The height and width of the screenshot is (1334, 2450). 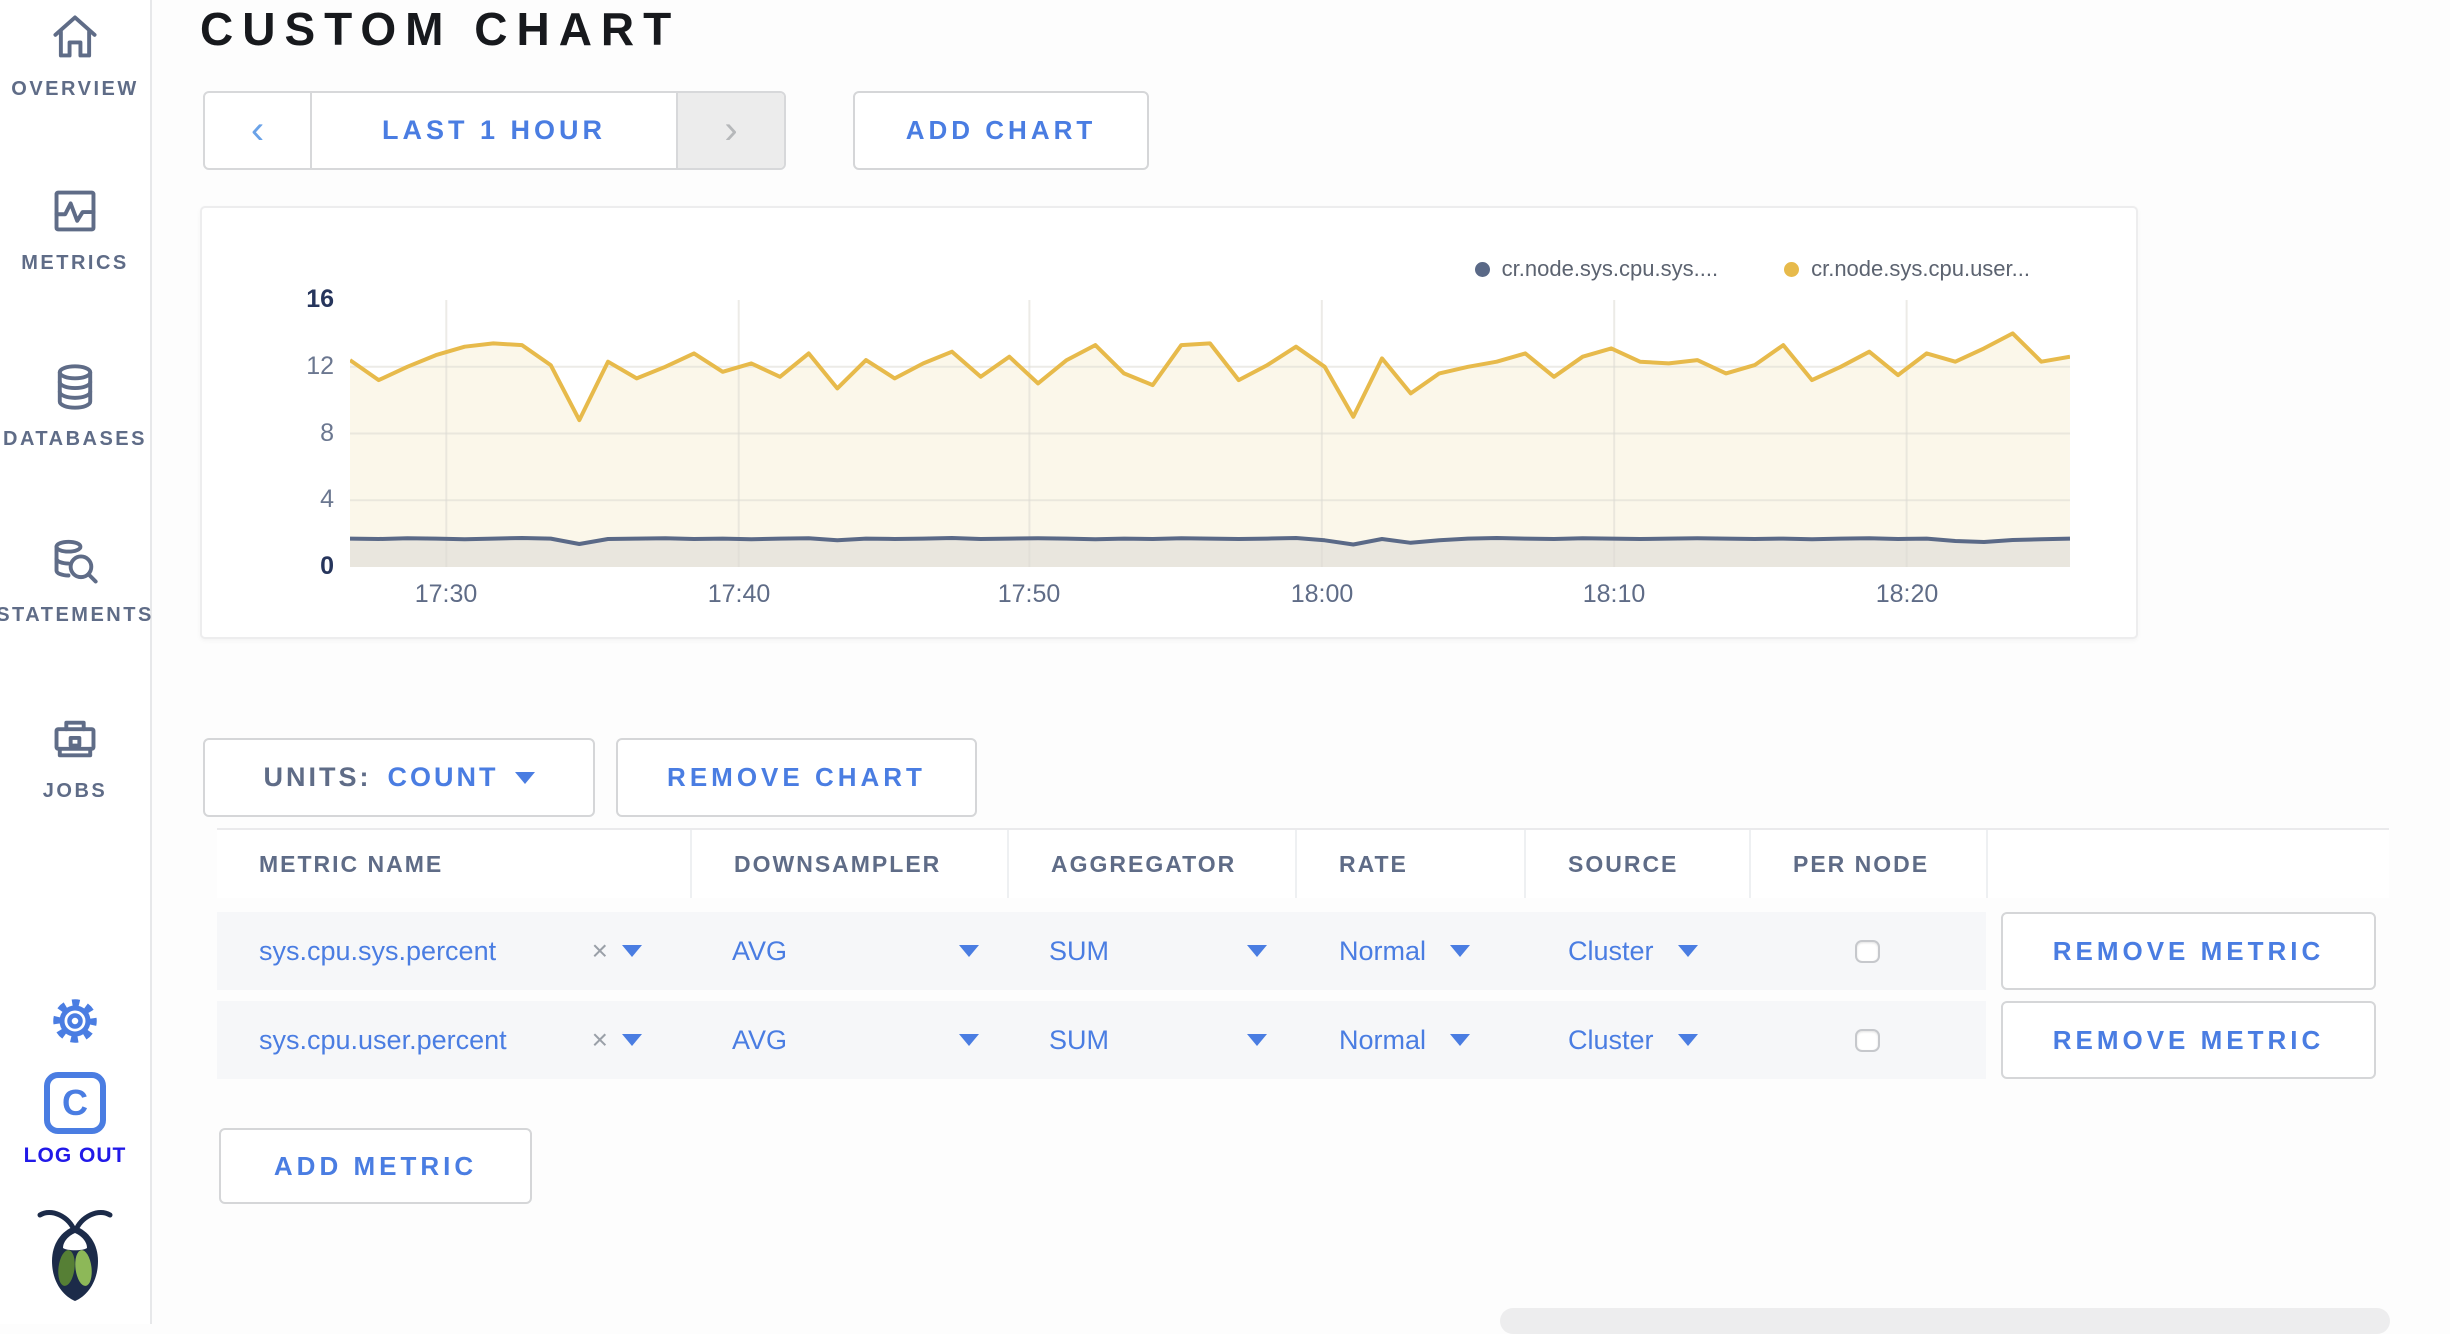 What do you see at coordinates (75, 439) in the screenshot?
I see `sidebar-item-label: DATABASES` at bounding box center [75, 439].